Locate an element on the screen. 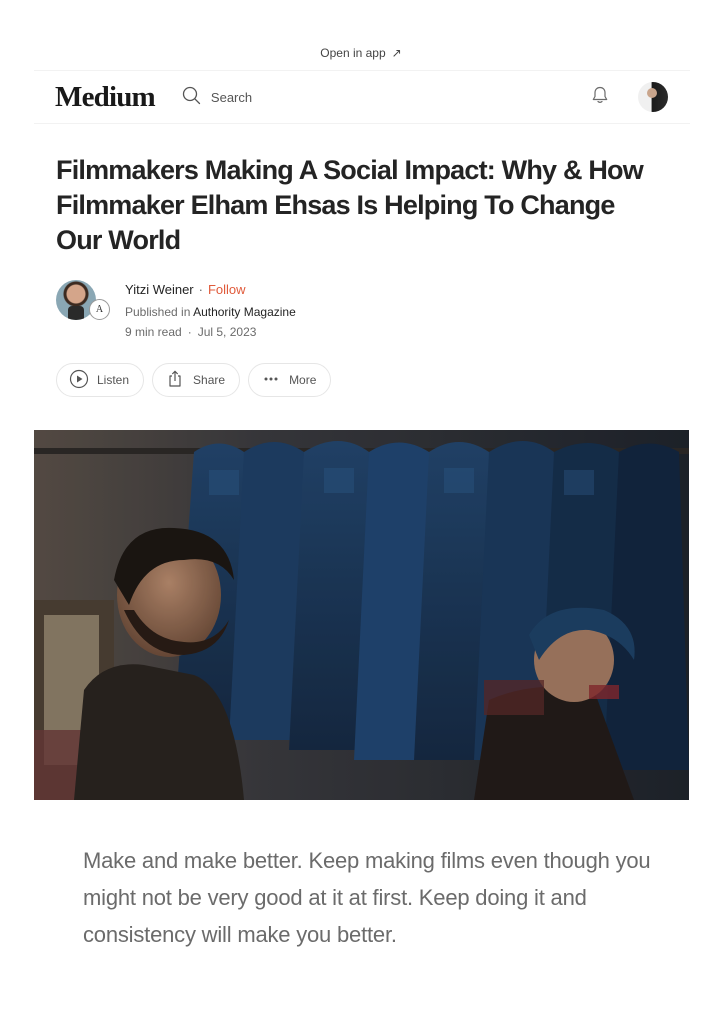 The width and height of the screenshot is (722, 1024). play-icon is located at coordinates (79, 380).